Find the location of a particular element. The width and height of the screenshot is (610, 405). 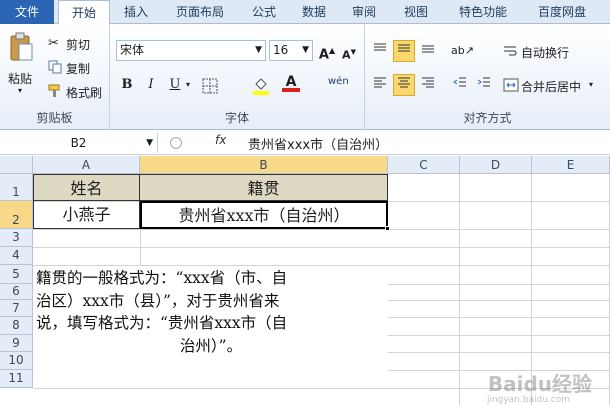

column-header-d: D is located at coordinates (496, 165).